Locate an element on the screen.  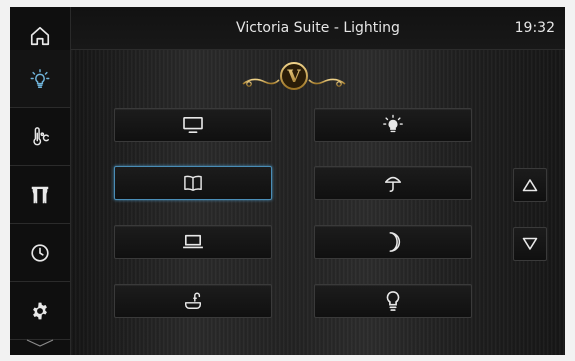
sidebar is located at coordinates (40, 181).